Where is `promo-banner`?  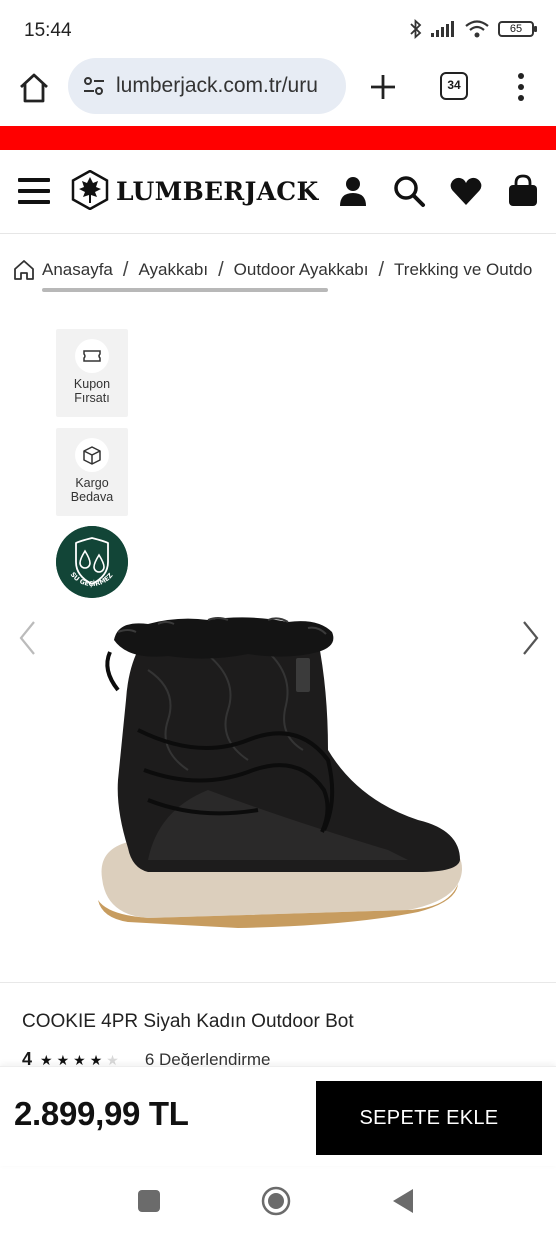
promo-banner is located at coordinates (278, 138).